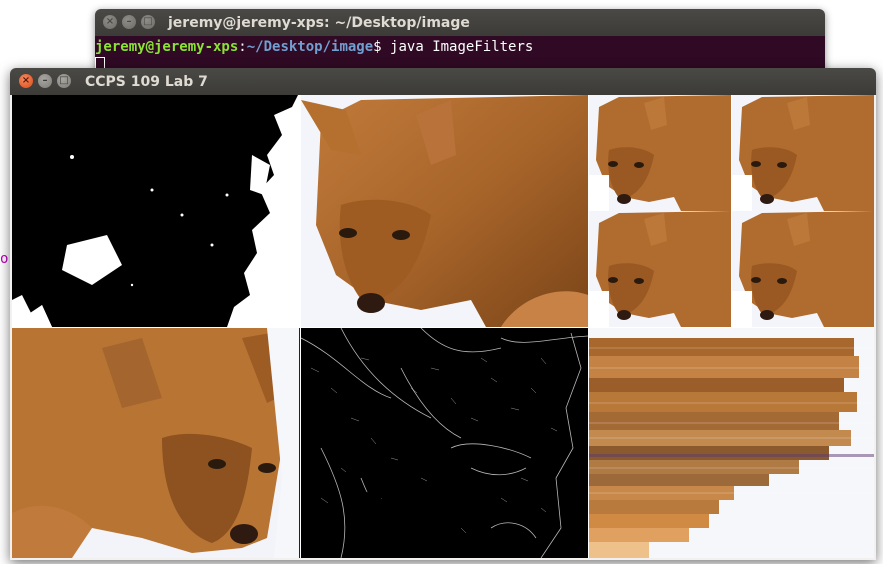 The width and height of the screenshot is (883, 564). What do you see at coordinates (377, 47) in the screenshot?
I see `prompt-symbol: $` at bounding box center [377, 47].